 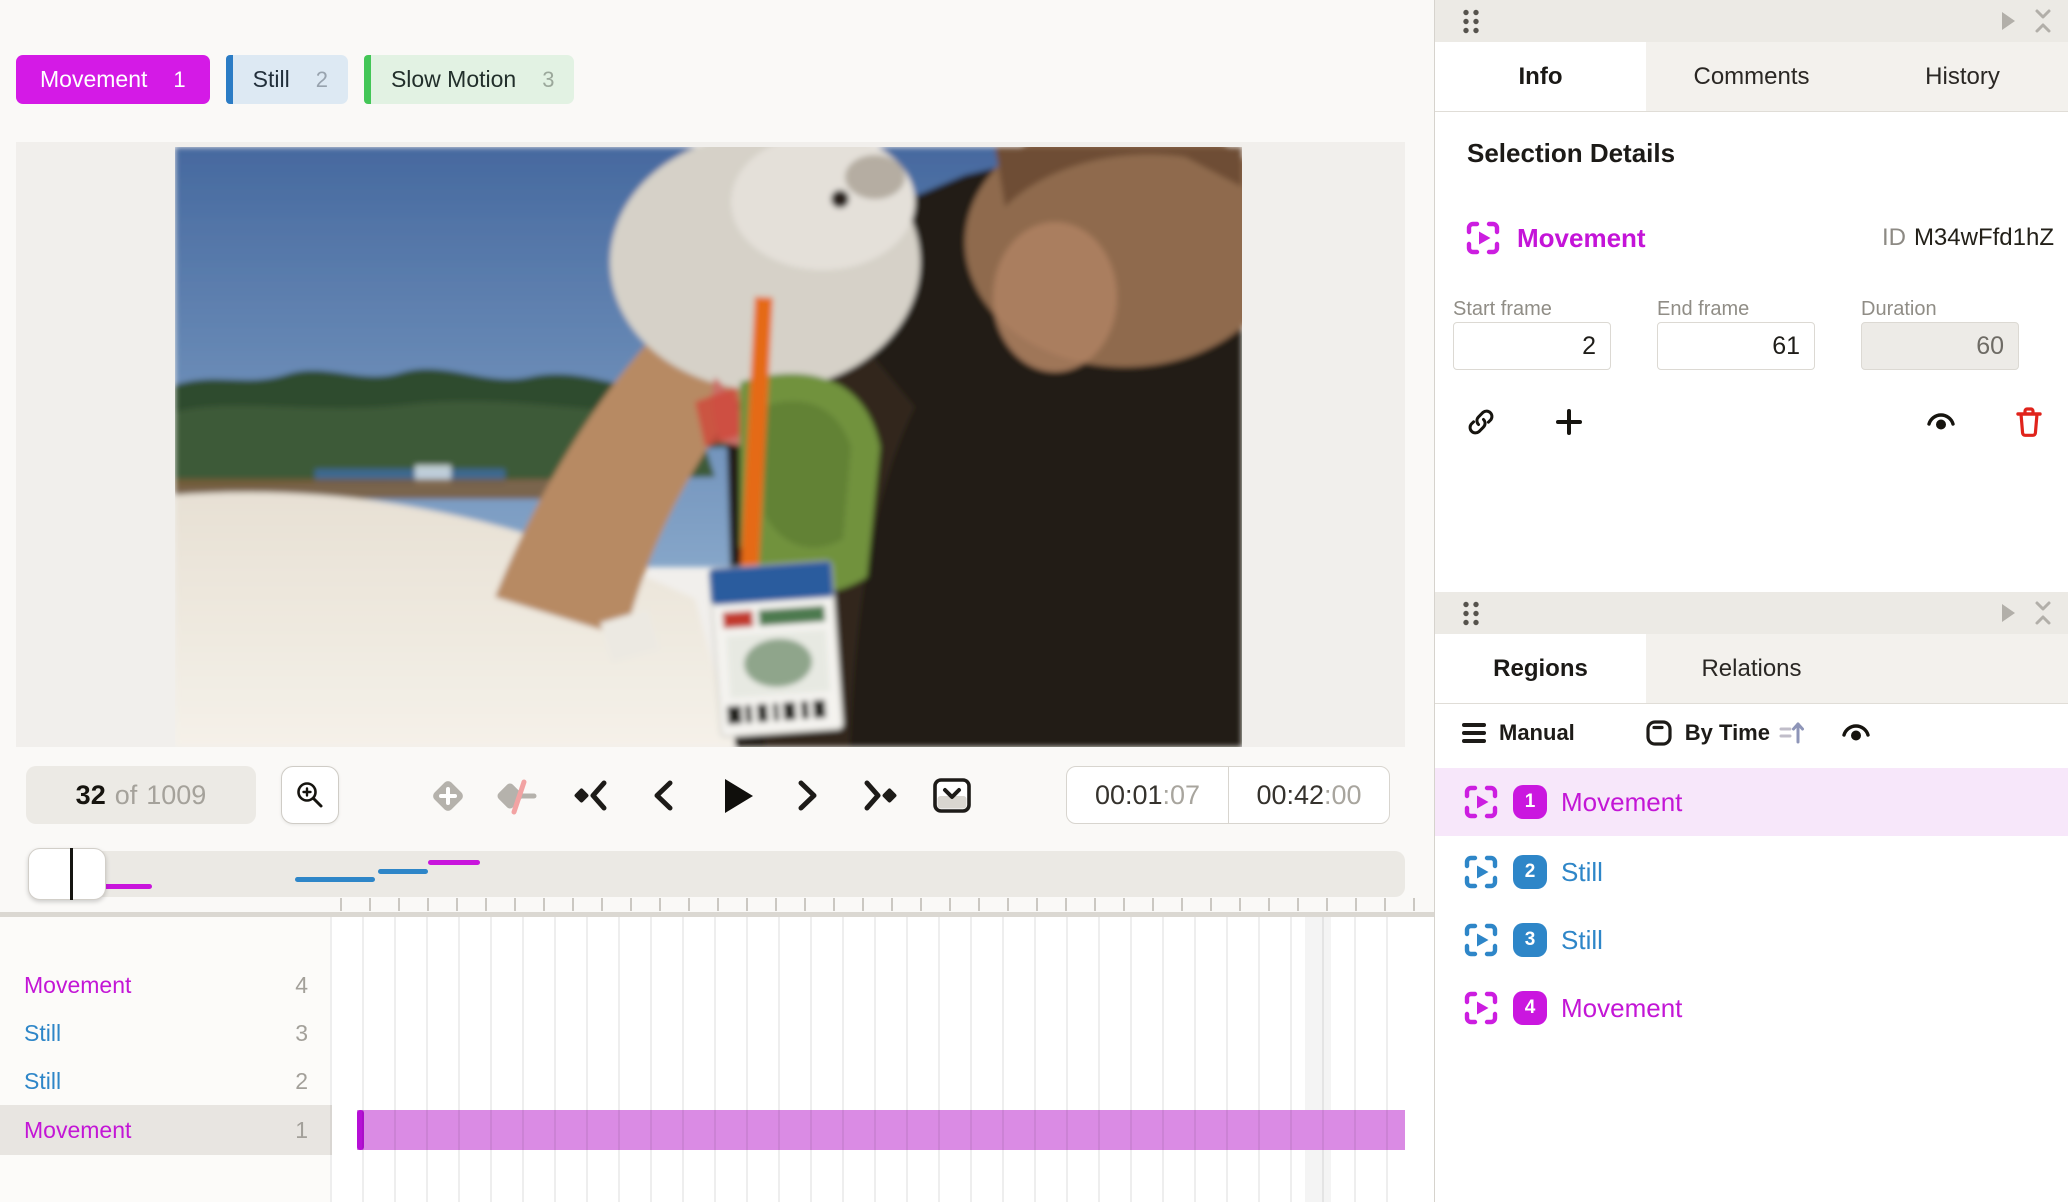 I want to click on id-label: ID, so click(x=1893, y=237).